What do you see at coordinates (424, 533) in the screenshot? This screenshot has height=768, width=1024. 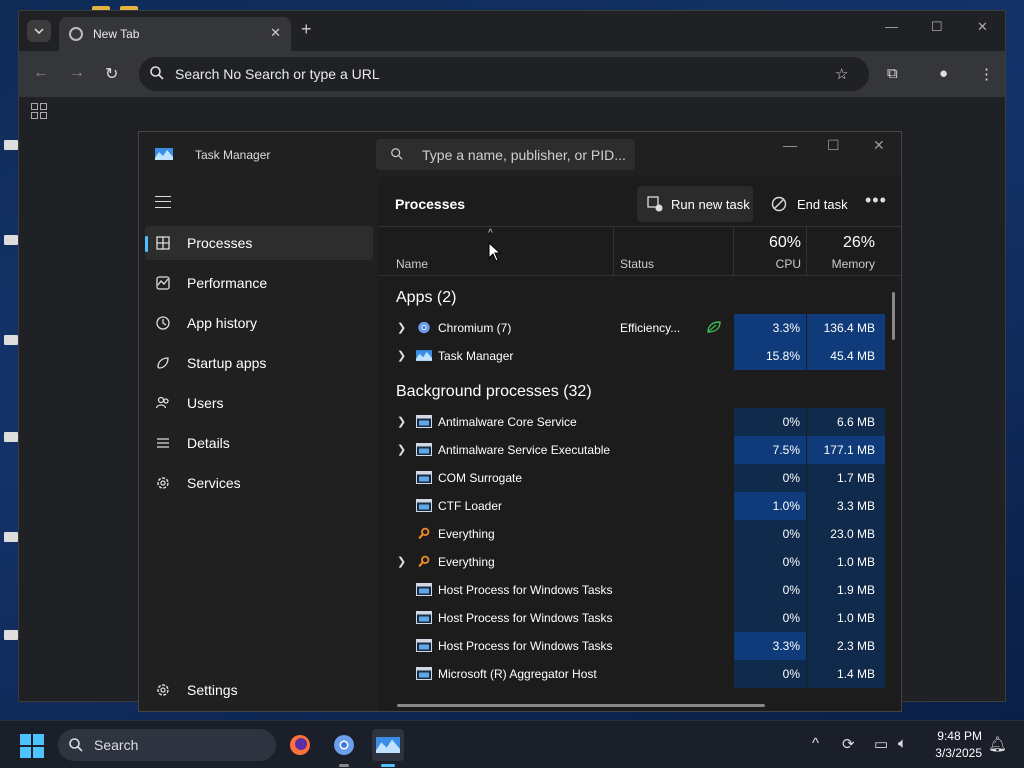 I see `everything-icon` at bounding box center [424, 533].